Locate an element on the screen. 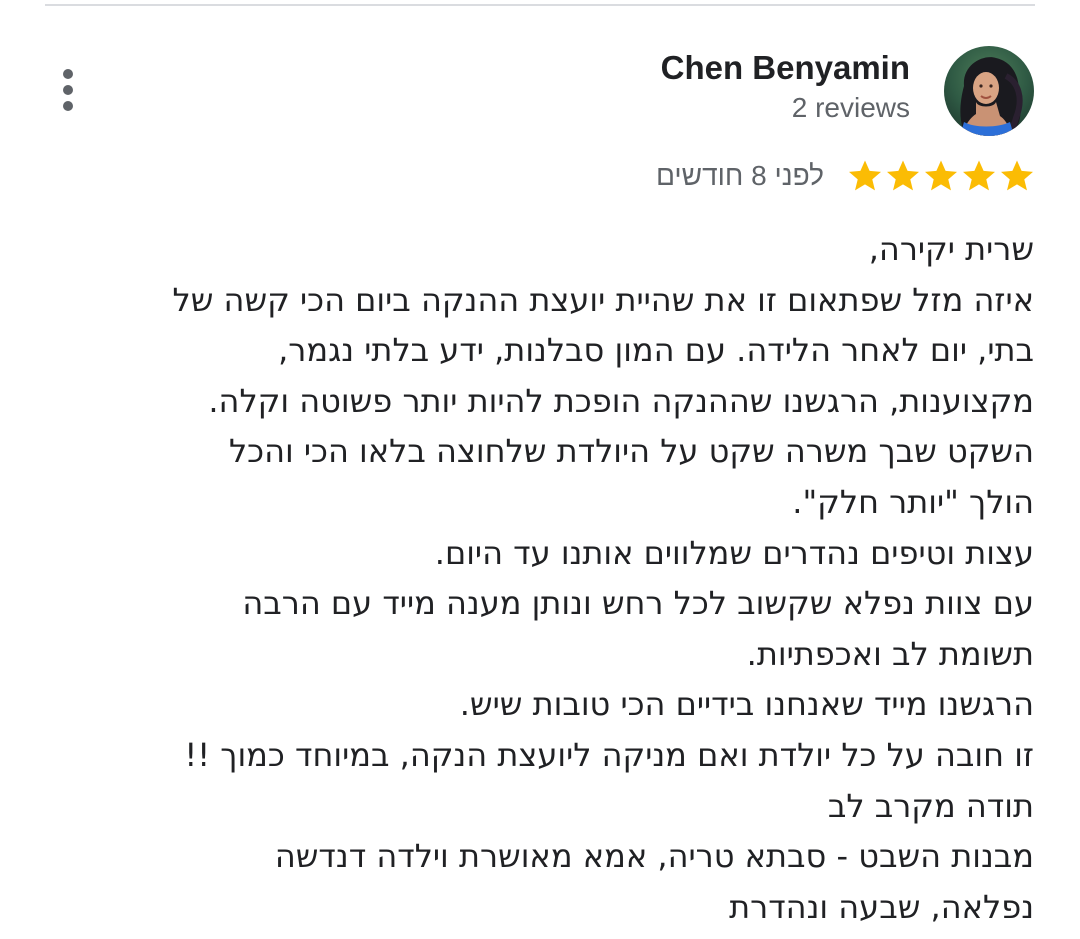  review-text-line: שרית יקירה, is located at coordinates (951, 249).